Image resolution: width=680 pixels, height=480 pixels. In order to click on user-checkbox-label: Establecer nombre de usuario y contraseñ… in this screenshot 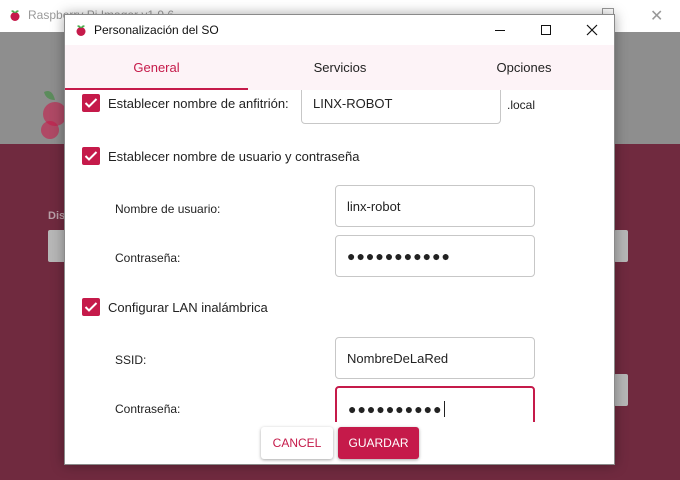, I will do `click(234, 156)`.